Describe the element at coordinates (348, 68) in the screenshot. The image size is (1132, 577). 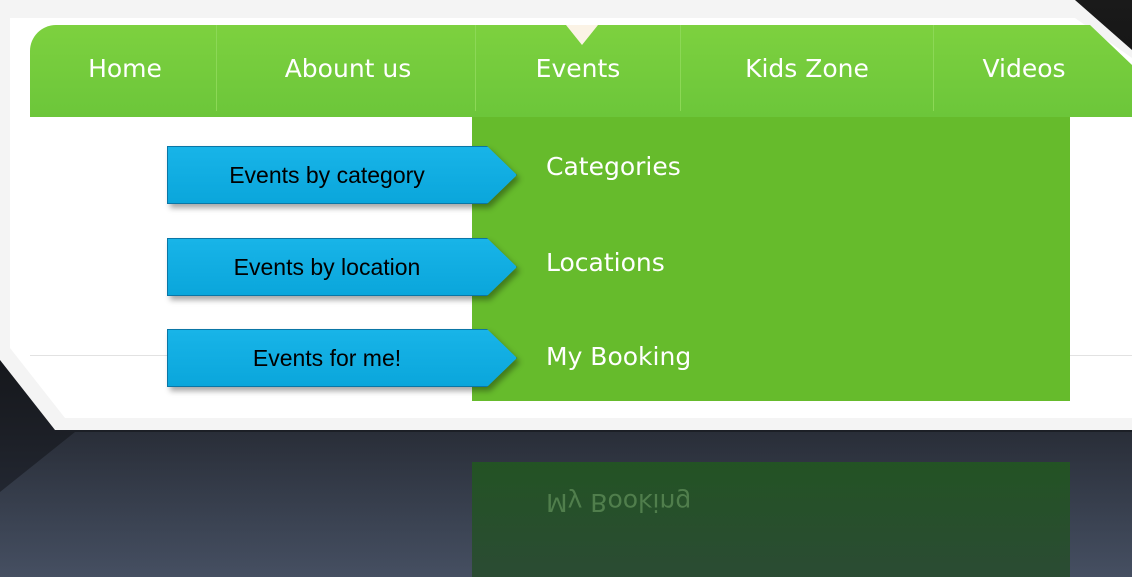
I see `nav-item-about-us: Abount us` at that location.